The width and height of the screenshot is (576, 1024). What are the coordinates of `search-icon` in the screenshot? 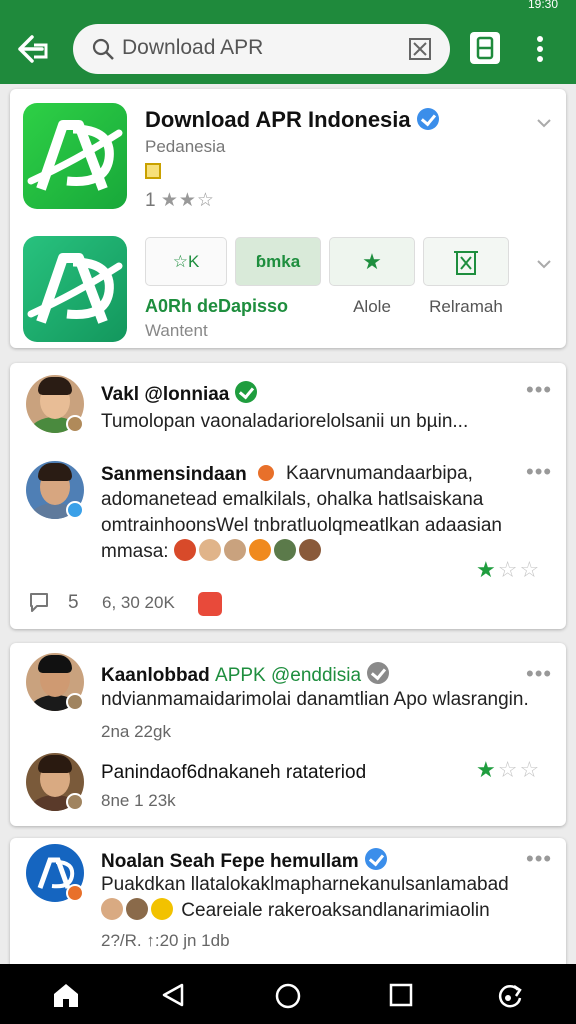 It's located at (103, 49).